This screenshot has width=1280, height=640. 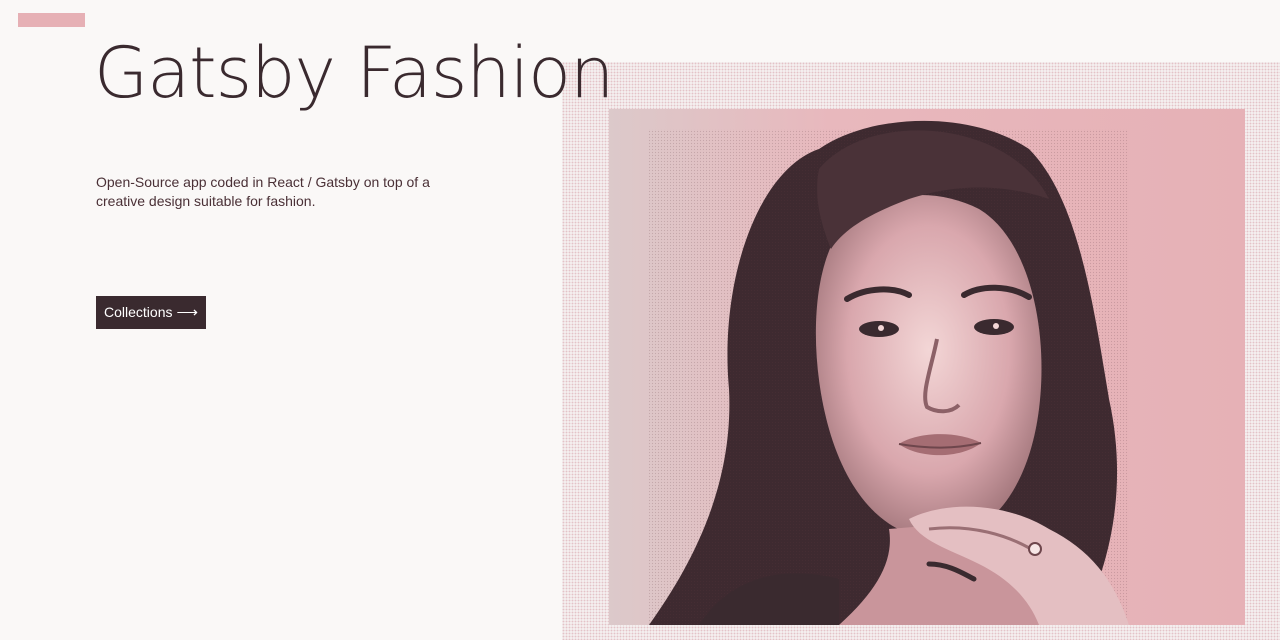 What do you see at coordinates (354, 73) in the screenshot?
I see `page-title: Gatsby Fashion` at bounding box center [354, 73].